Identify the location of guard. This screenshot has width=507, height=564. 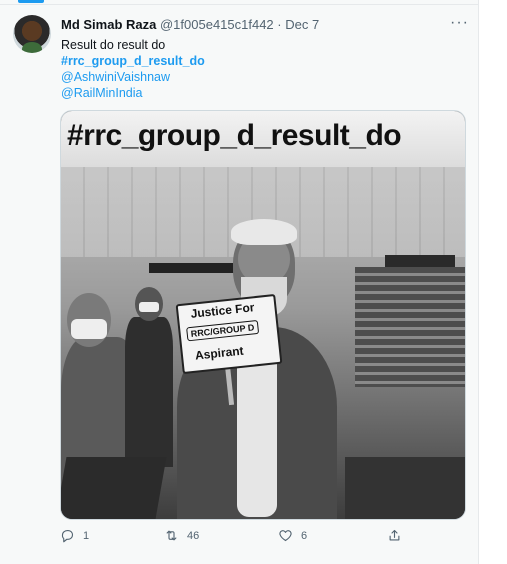
(149, 392).